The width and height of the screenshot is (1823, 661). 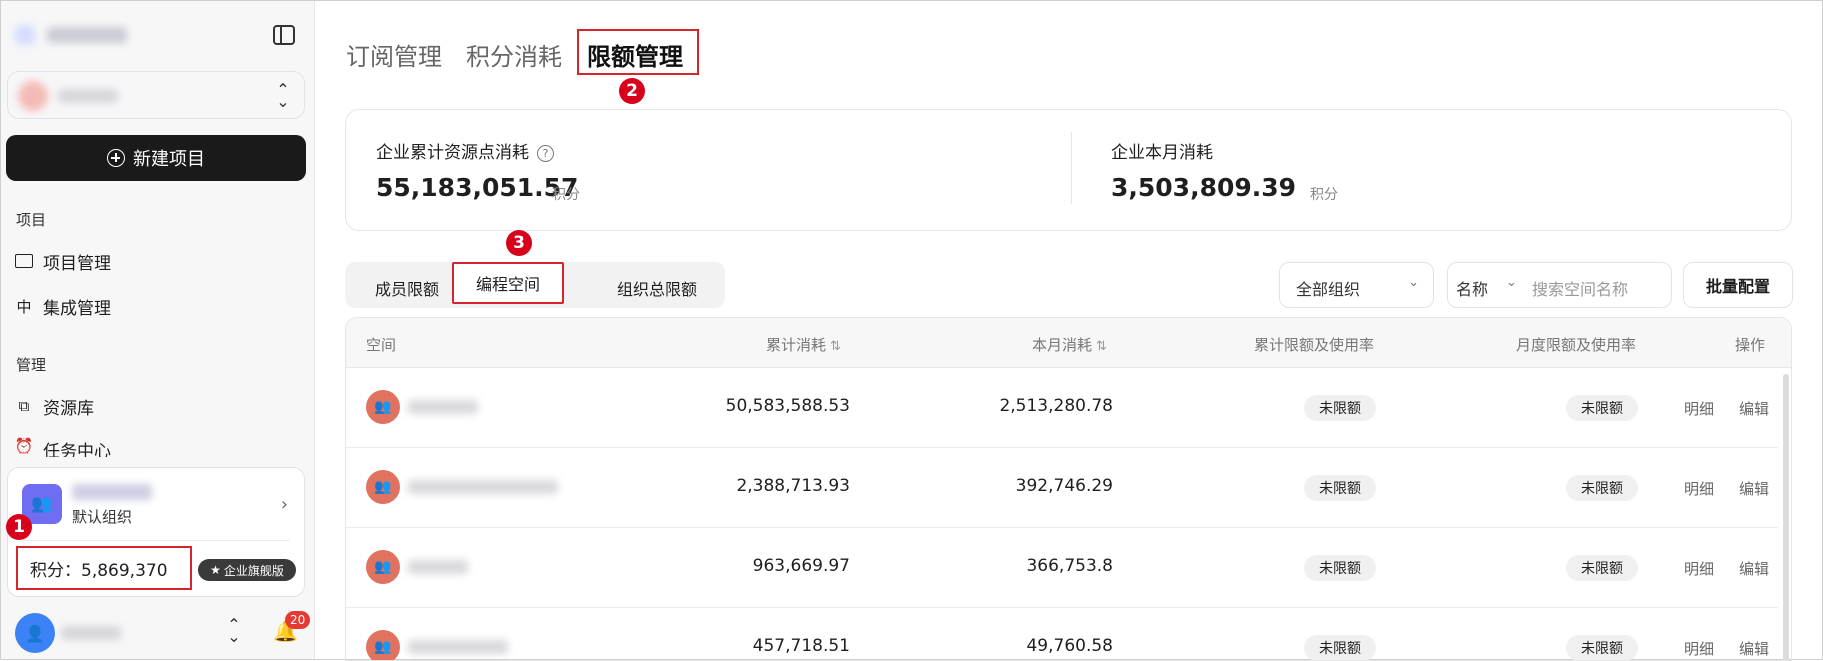 What do you see at coordinates (24, 306) in the screenshot?
I see `integration-icon: 中` at bounding box center [24, 306].